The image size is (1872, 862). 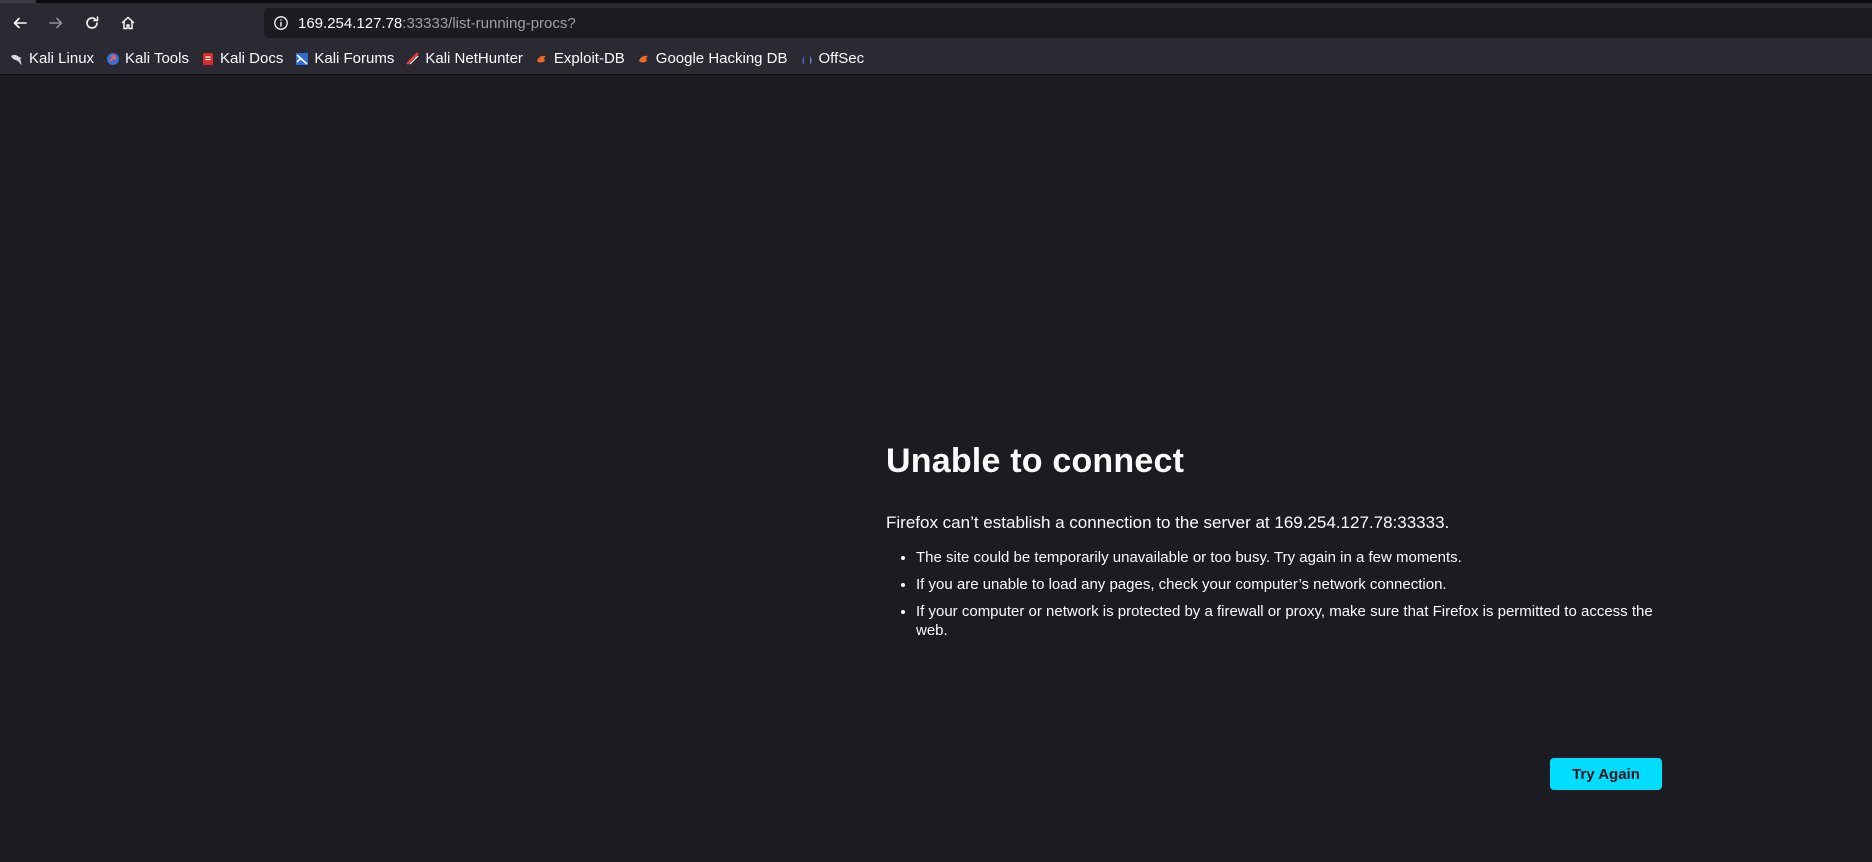 What do you see at coordinates (413, 58) in the screenshot?
I see `kali-nethunter-icon` at bounding box center [413, 58].